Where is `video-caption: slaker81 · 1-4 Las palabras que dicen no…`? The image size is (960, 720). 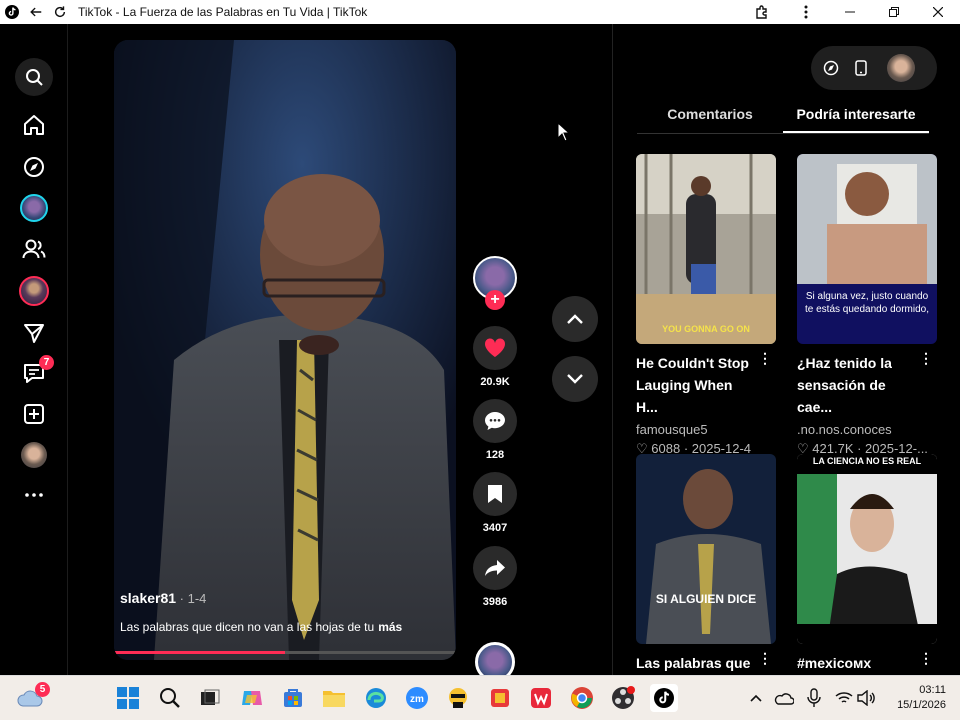 video-caption: slaker81 · 1-4 Las palabras que dicen no… is located at coordinates (283, 612).